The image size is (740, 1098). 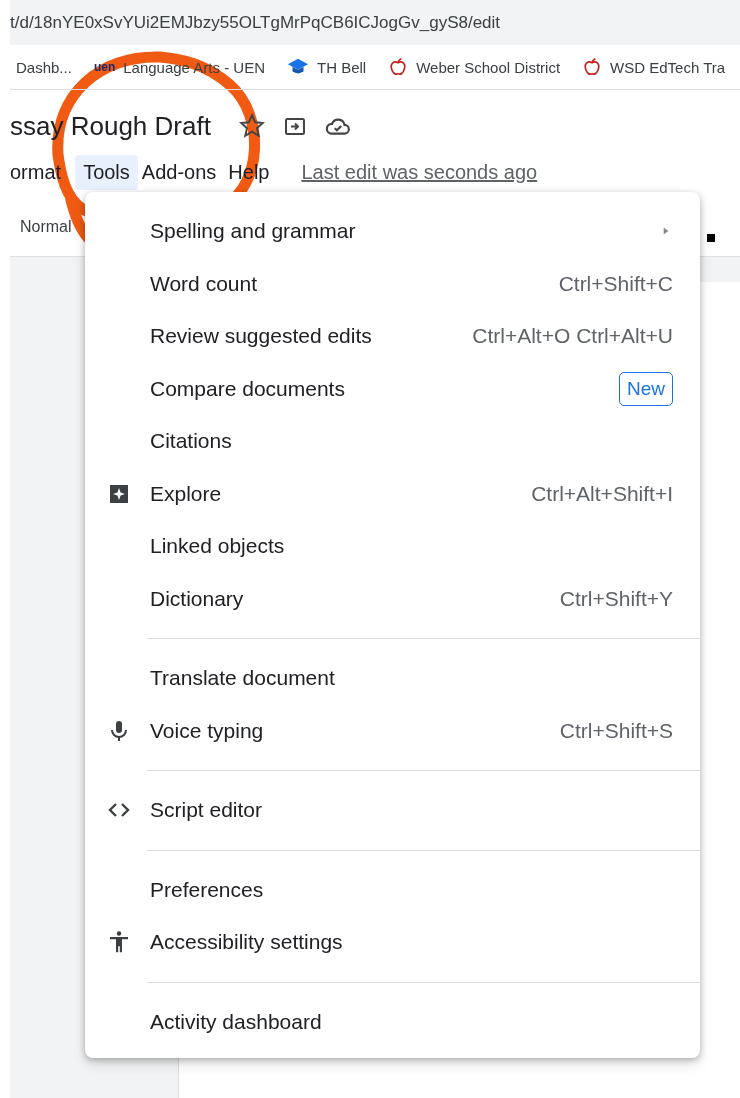 What do you see at coordinates (392, 889) in the screenshot?
I see `menu-item: Preferences` at bounding box center [392, 889].